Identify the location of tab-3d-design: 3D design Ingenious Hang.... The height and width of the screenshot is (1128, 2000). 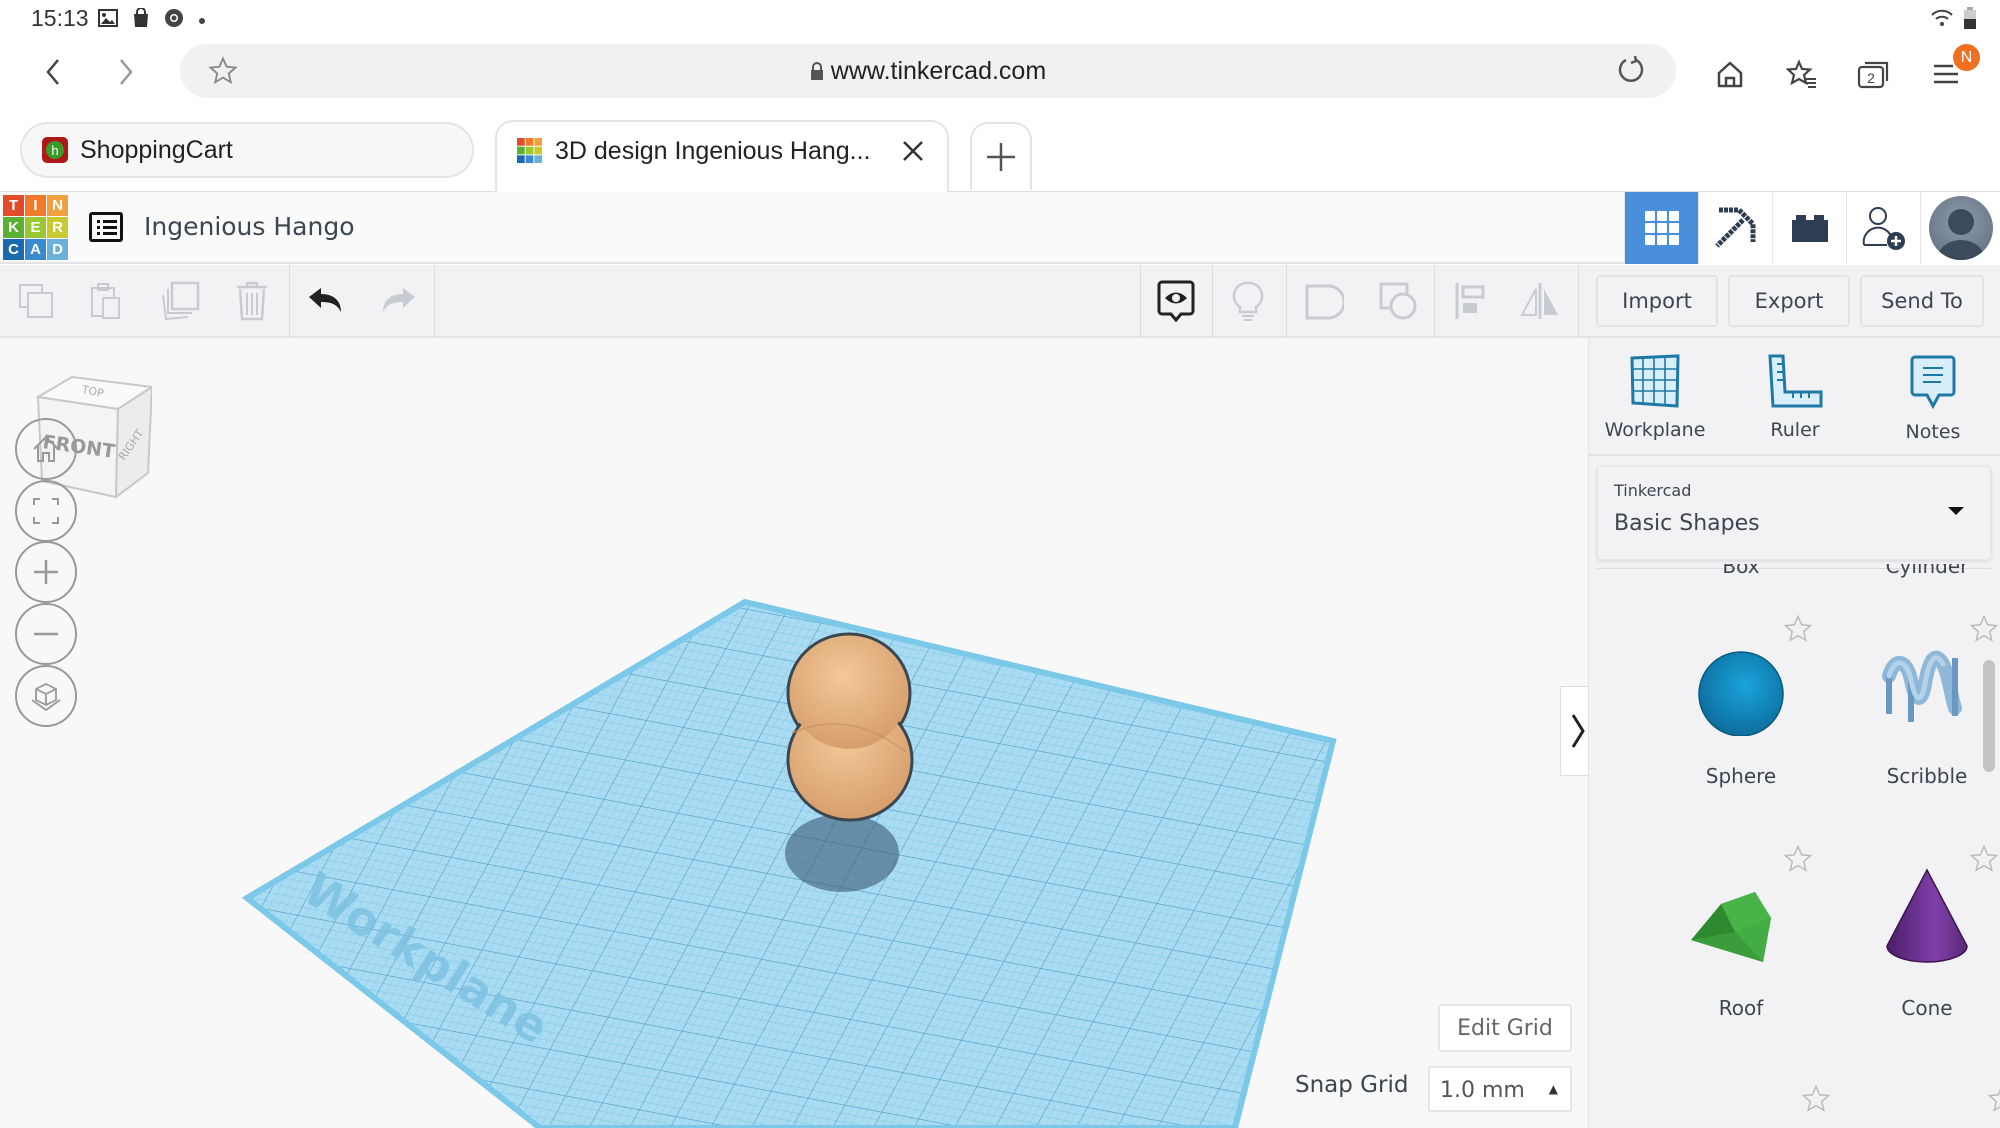
(722, 161).